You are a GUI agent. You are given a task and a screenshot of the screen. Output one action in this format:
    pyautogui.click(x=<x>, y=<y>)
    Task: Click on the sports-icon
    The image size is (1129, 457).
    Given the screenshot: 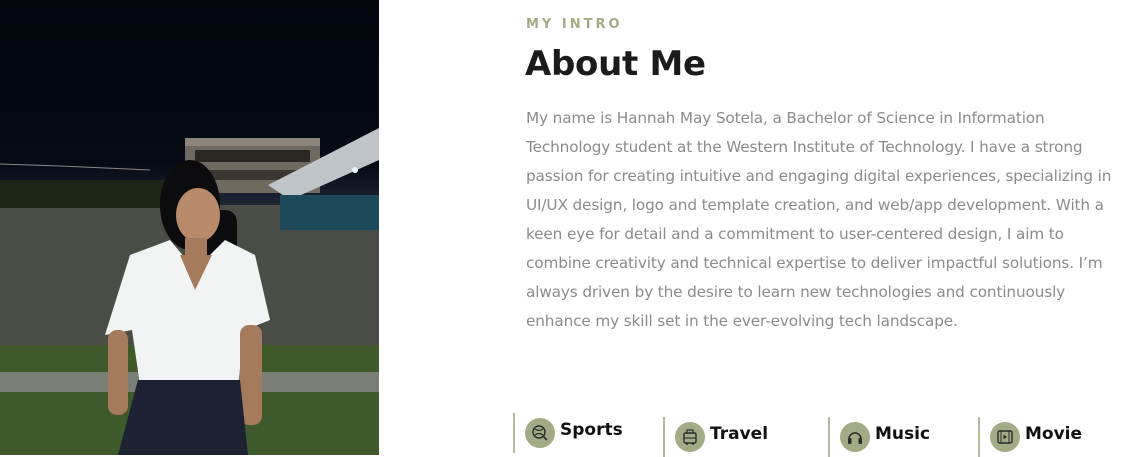 What is the action you would take?
    pyautogui.click(x=540, y=433)
    